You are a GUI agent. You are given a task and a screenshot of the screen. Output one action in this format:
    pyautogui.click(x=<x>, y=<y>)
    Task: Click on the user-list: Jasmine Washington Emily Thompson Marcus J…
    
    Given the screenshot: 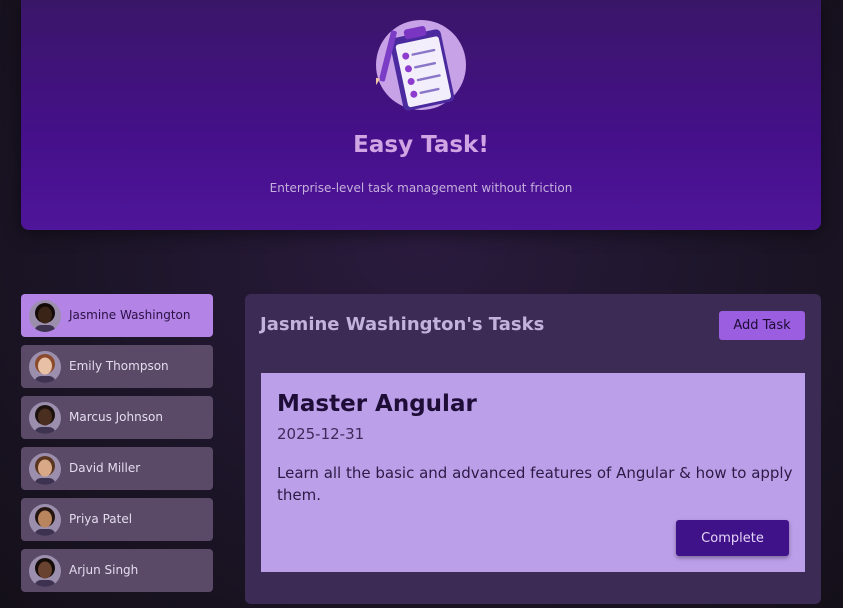 What is the action you would take?
    pyautogui.click(x=117, y=447)
    